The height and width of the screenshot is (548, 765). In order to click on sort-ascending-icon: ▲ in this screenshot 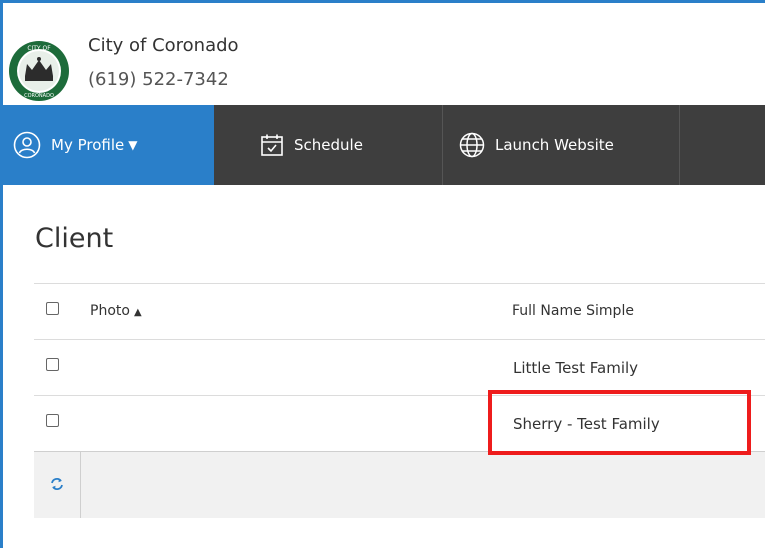, I will do `click(137, 312)`.